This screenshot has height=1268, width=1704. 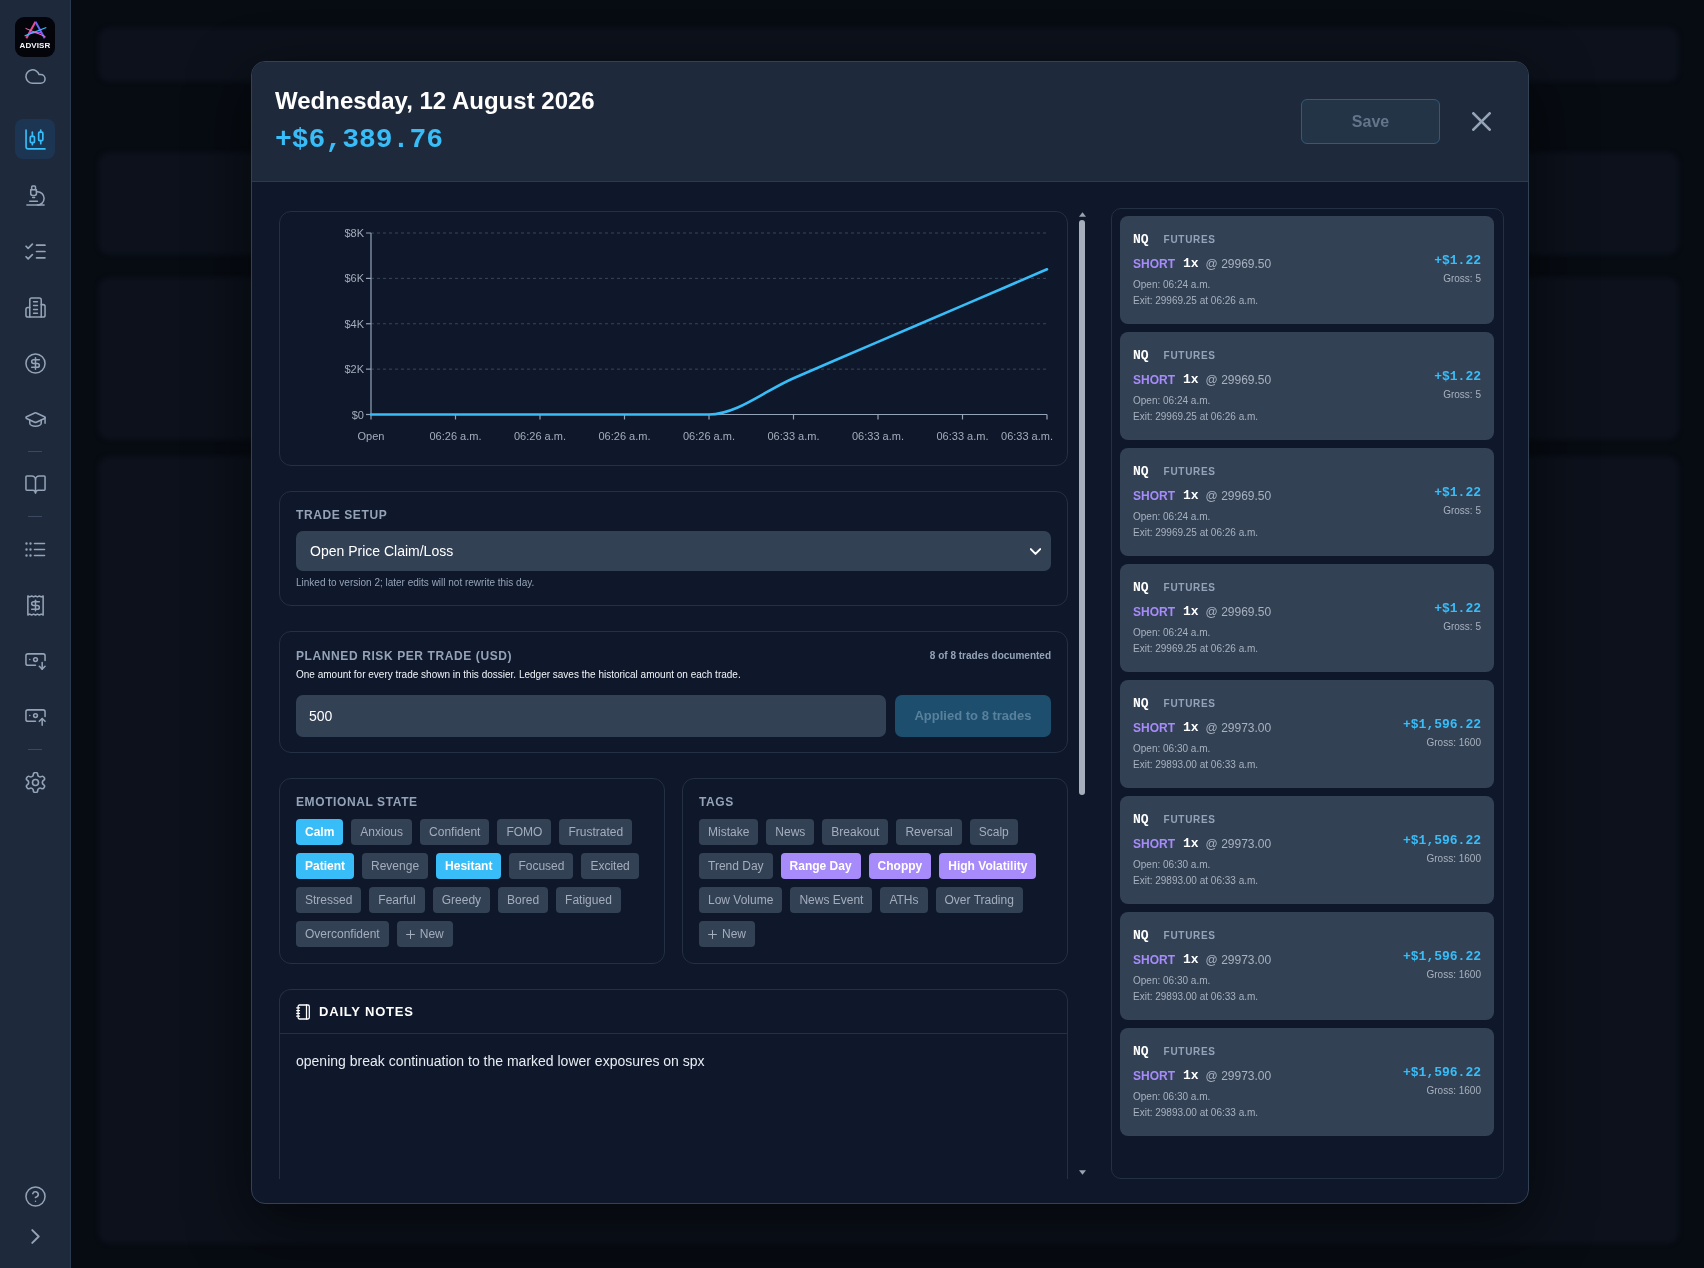 I want to click on emotion-chip: Overconfident, so click(x=342, y=934).